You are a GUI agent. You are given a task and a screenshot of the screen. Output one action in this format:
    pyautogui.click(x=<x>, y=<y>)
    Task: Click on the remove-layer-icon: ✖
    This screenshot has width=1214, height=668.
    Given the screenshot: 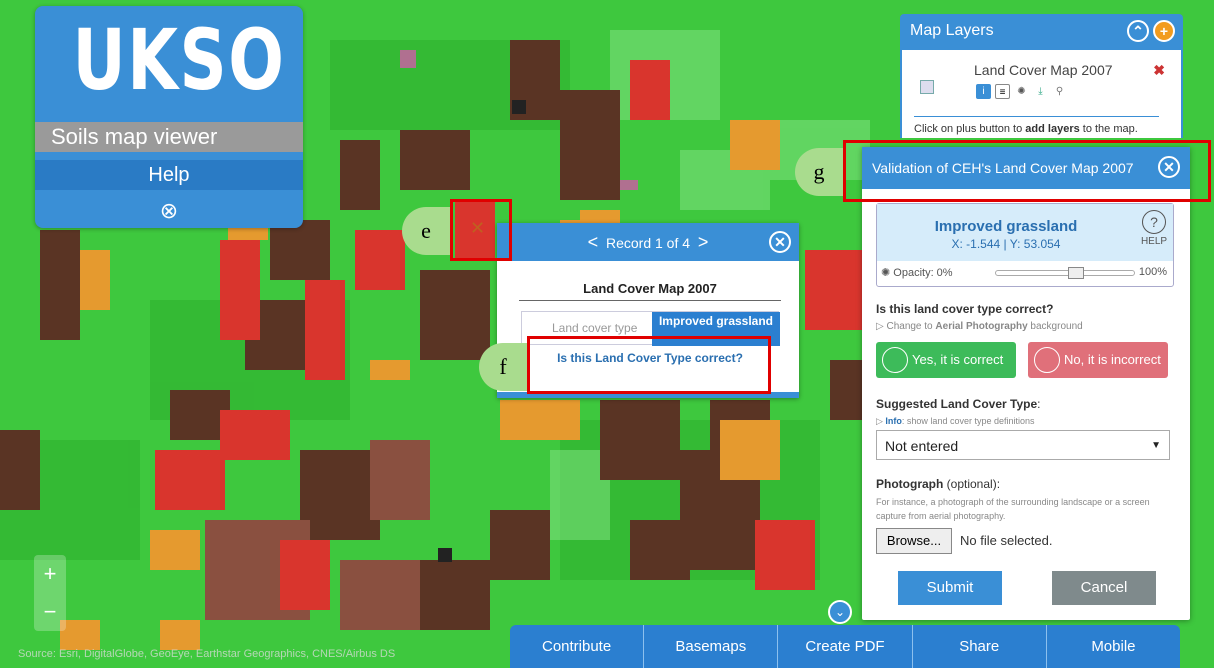 What is the action you would take?
    pyautogui.click(x=1159, y=70)
    